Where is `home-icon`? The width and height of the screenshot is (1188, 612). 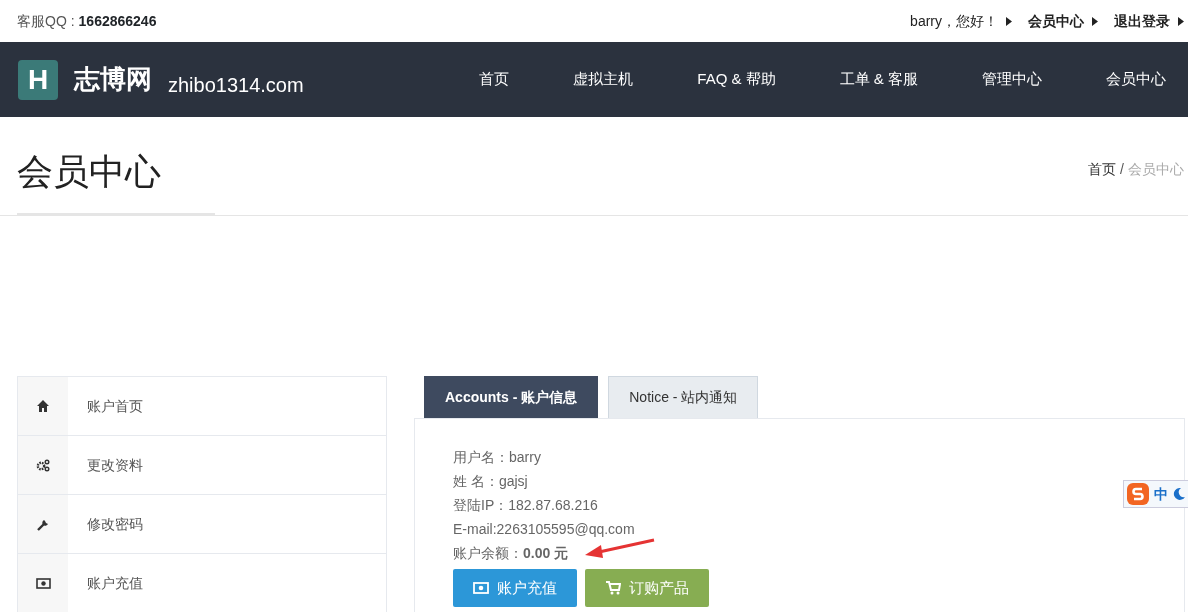
home-icon is located at coordinates (43, 406).